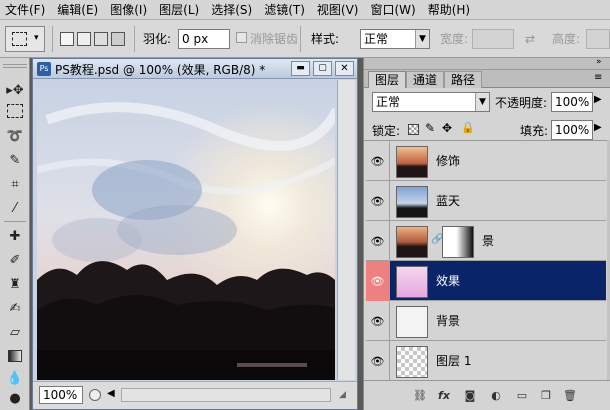  I want to click on document-title-bar: Ps PS教程.psd @ 100% (效果, RGB/8) * ▬ ▢ ✕, so click(195, 69).